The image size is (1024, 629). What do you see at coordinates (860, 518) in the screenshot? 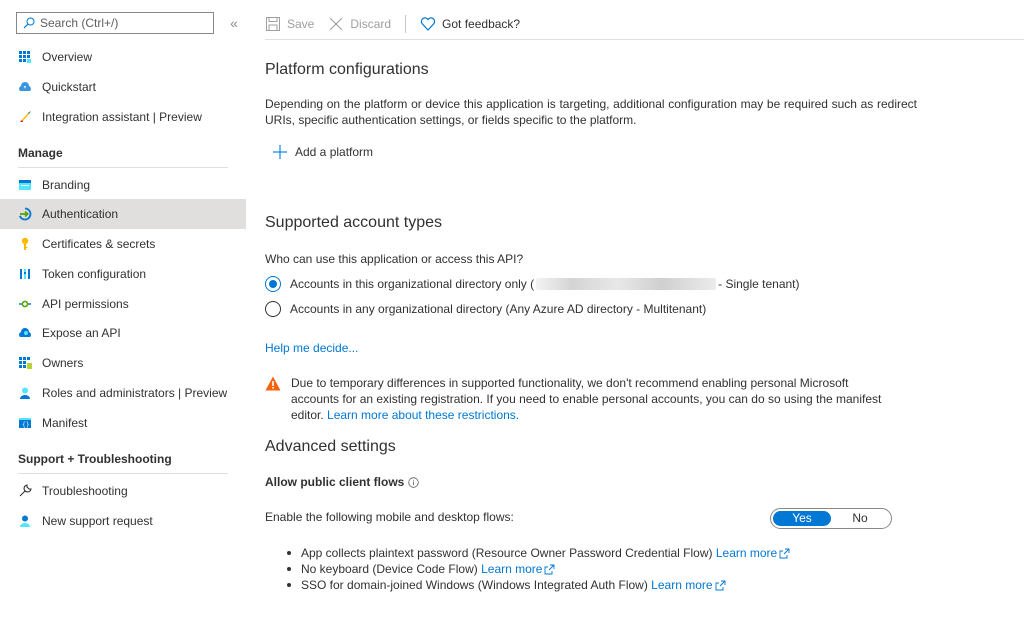
I see `toggle-no: No` at bounding box center [860, 518].